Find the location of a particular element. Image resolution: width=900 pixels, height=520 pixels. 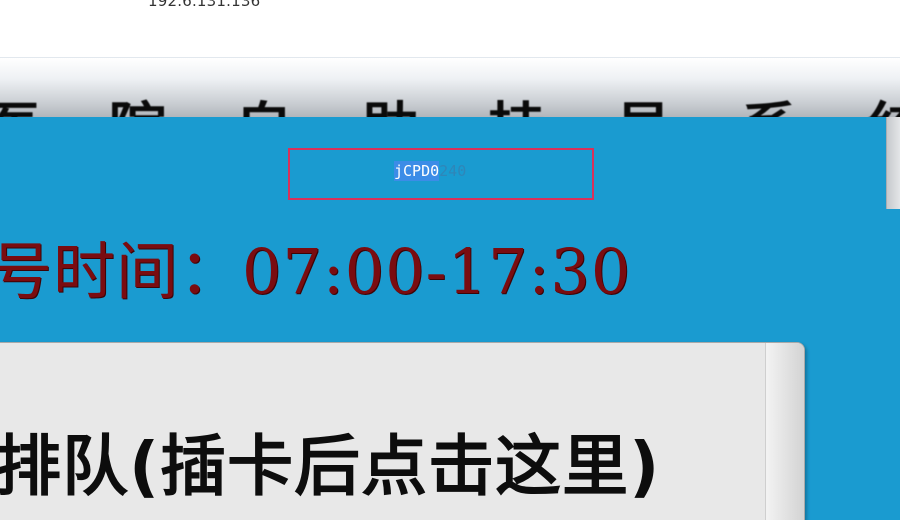

card-number-selected-text: jCPD0 is located at coordinates (417, 171).